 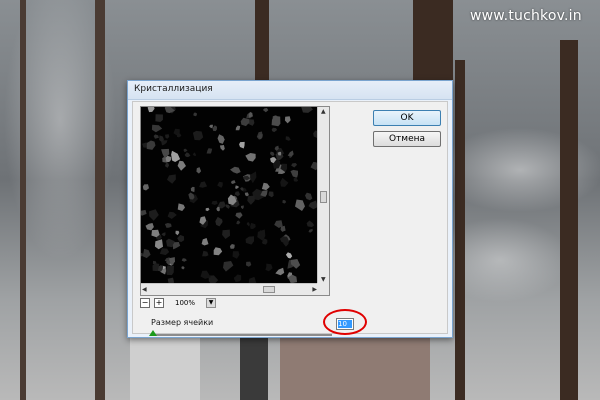 I want to click on preview-canvas, so click(x=229, y=195).